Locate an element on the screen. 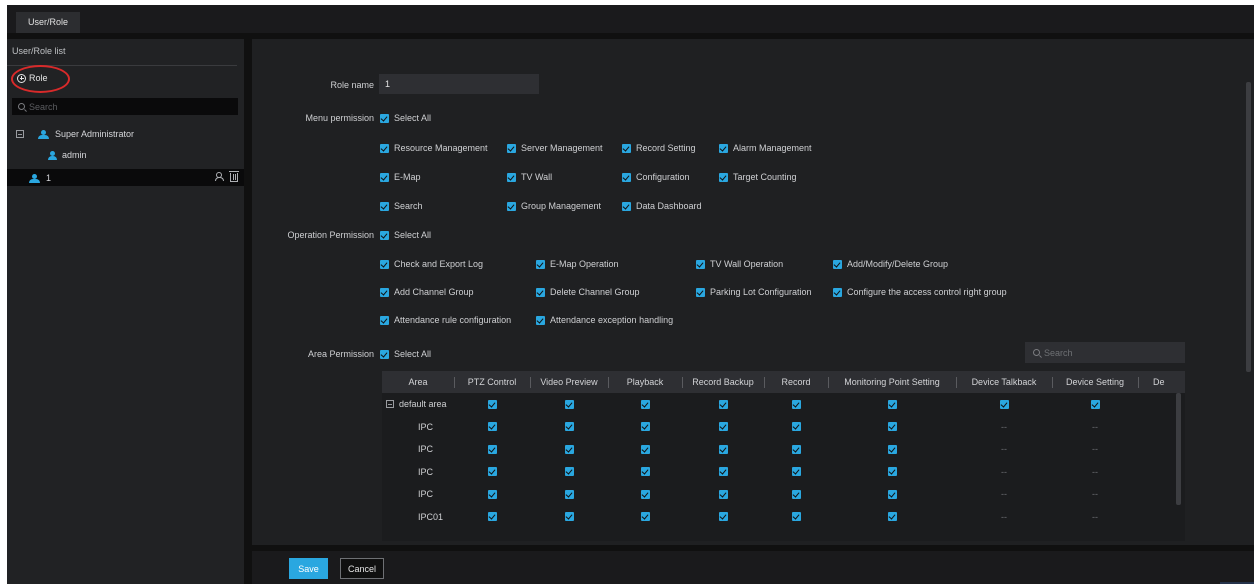 The height and width of the screenshot is (584, 1254). operation-select-all-checkbox: Select All is located at coordinates (405, 235).